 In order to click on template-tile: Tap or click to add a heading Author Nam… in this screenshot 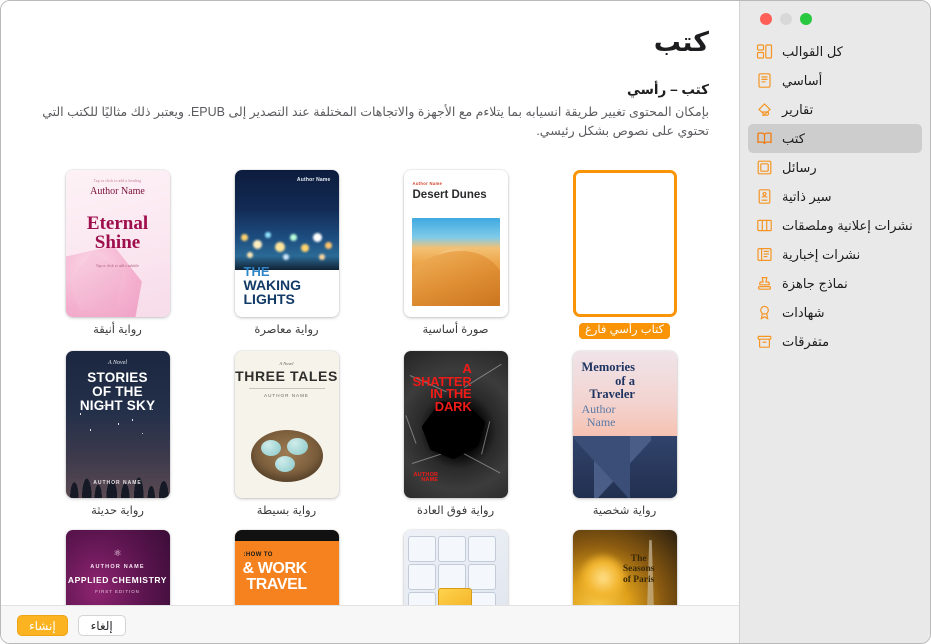, I will do `click(117, 249)`.